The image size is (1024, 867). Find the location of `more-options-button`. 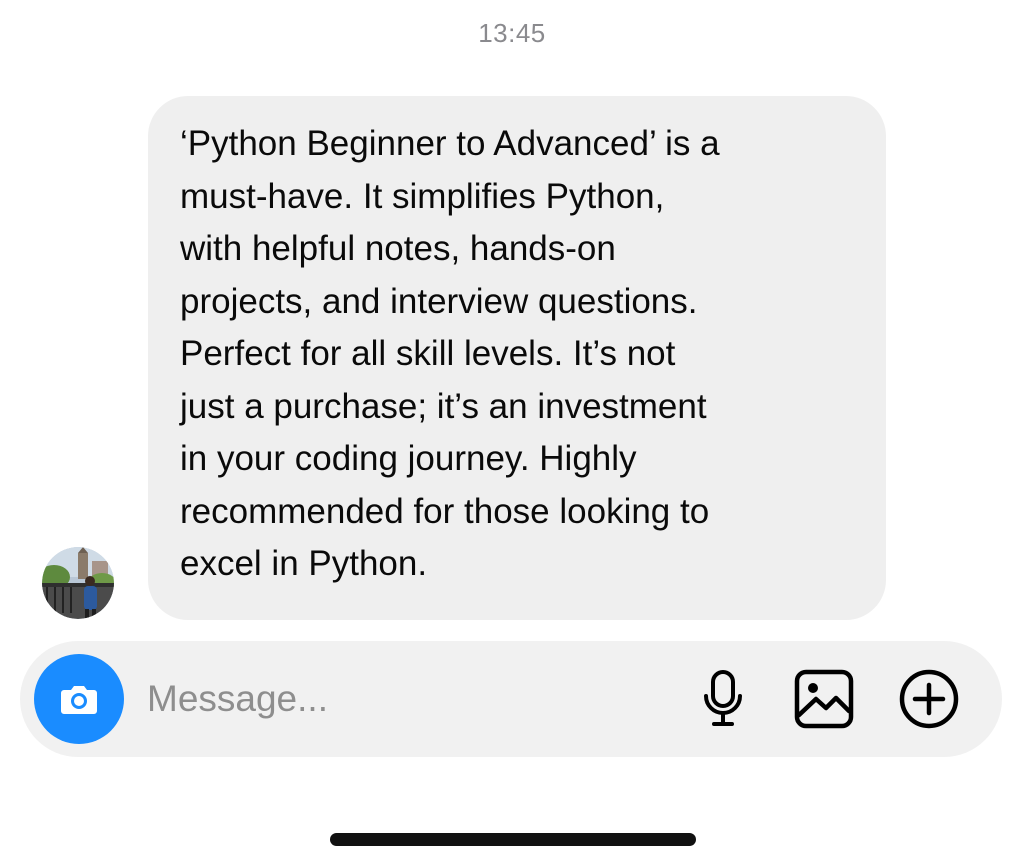

more-options-button is located at coordinates (929, 699).